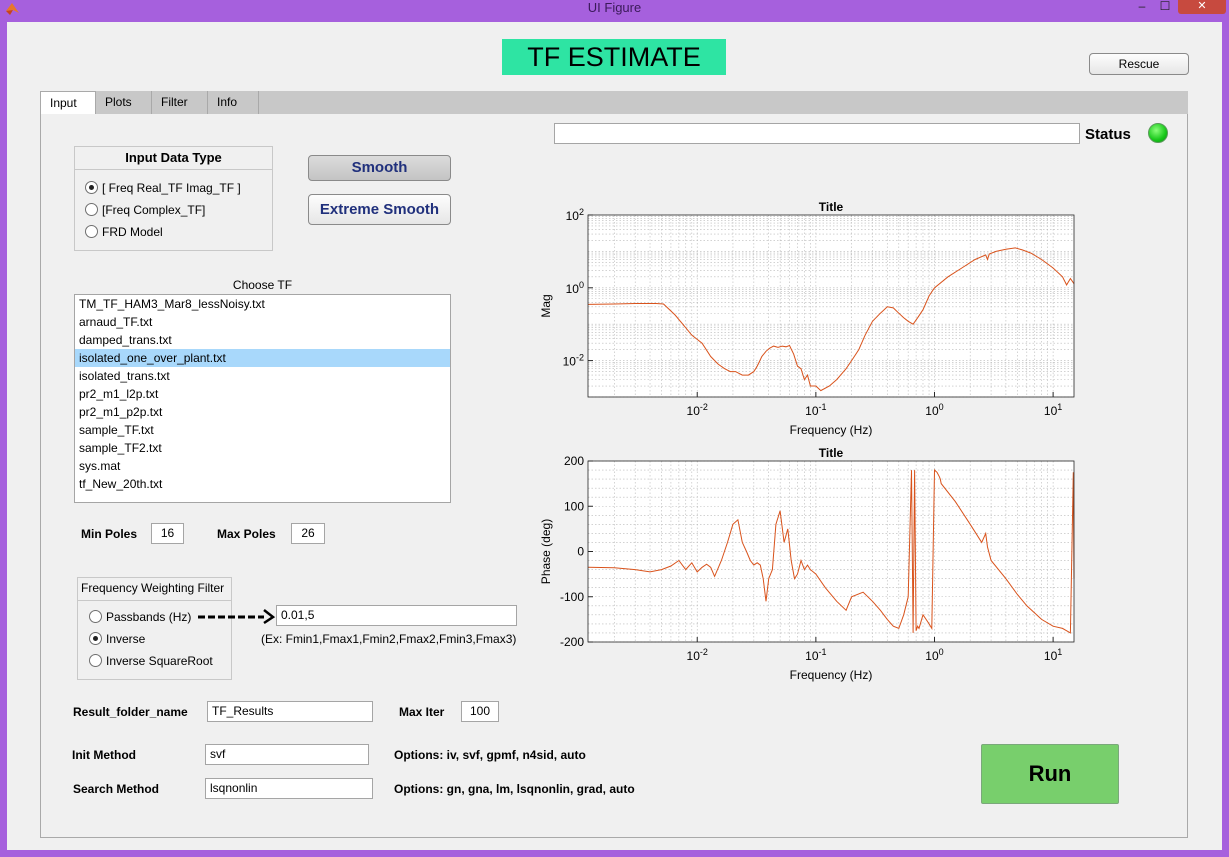  What do you see at coordinates (233, 102) in the screenshot?
I see `tab-info: Info` at bounding box center [233, 102].